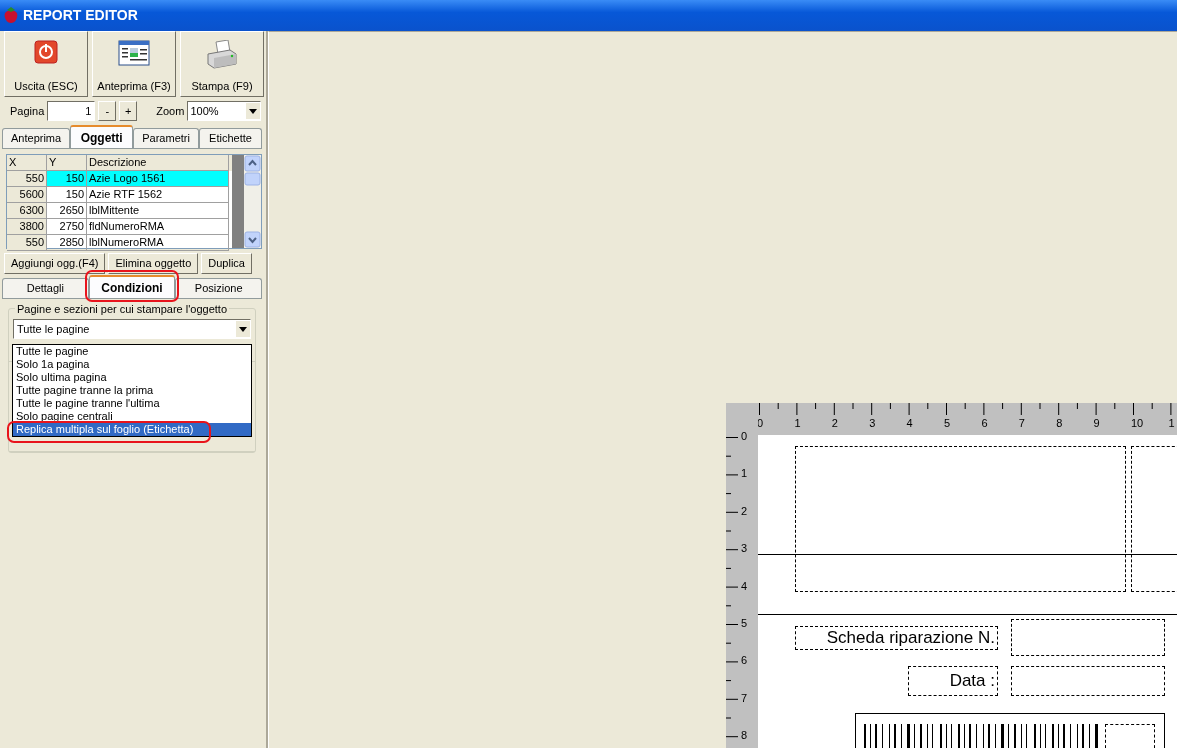  I want to click on zoom-dropdown: 100%, so click(224, 111).